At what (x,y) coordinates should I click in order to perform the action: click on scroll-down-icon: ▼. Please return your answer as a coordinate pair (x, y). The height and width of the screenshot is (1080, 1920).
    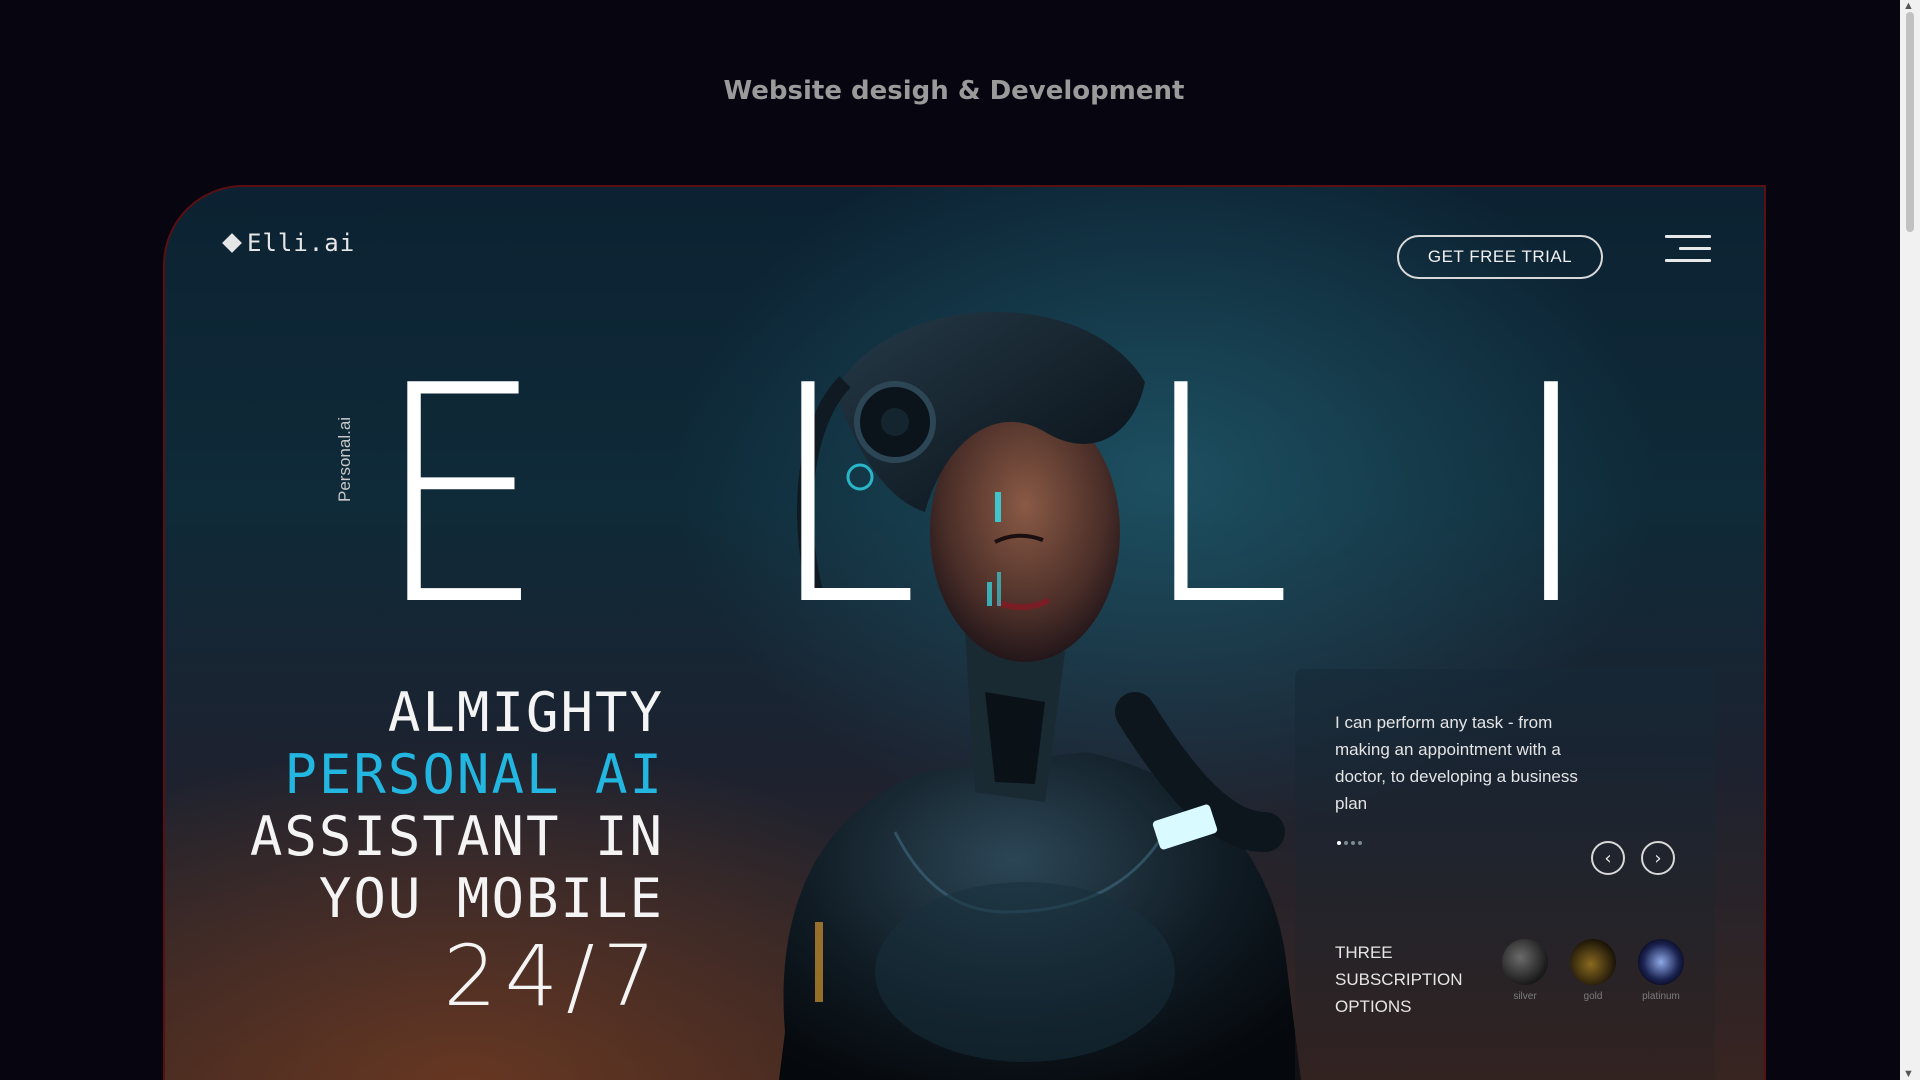
    Looking at the image, I should click on (1908, 1074).